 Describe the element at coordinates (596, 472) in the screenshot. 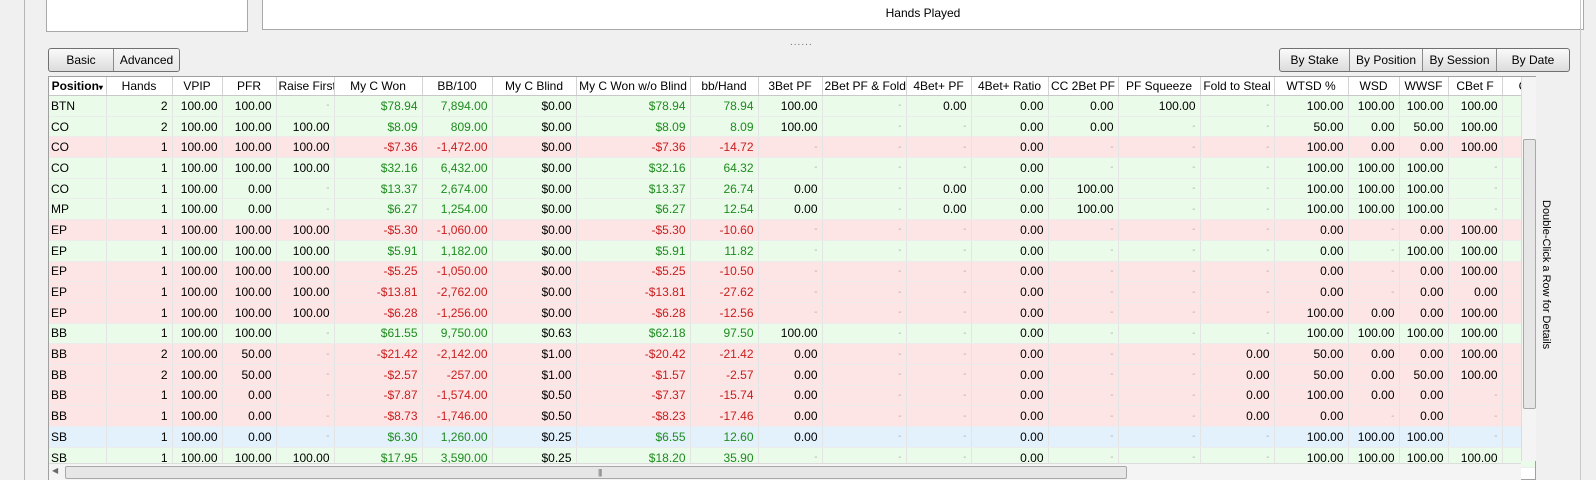

I see `horizontal-scroll-thumb: |||` at that location.